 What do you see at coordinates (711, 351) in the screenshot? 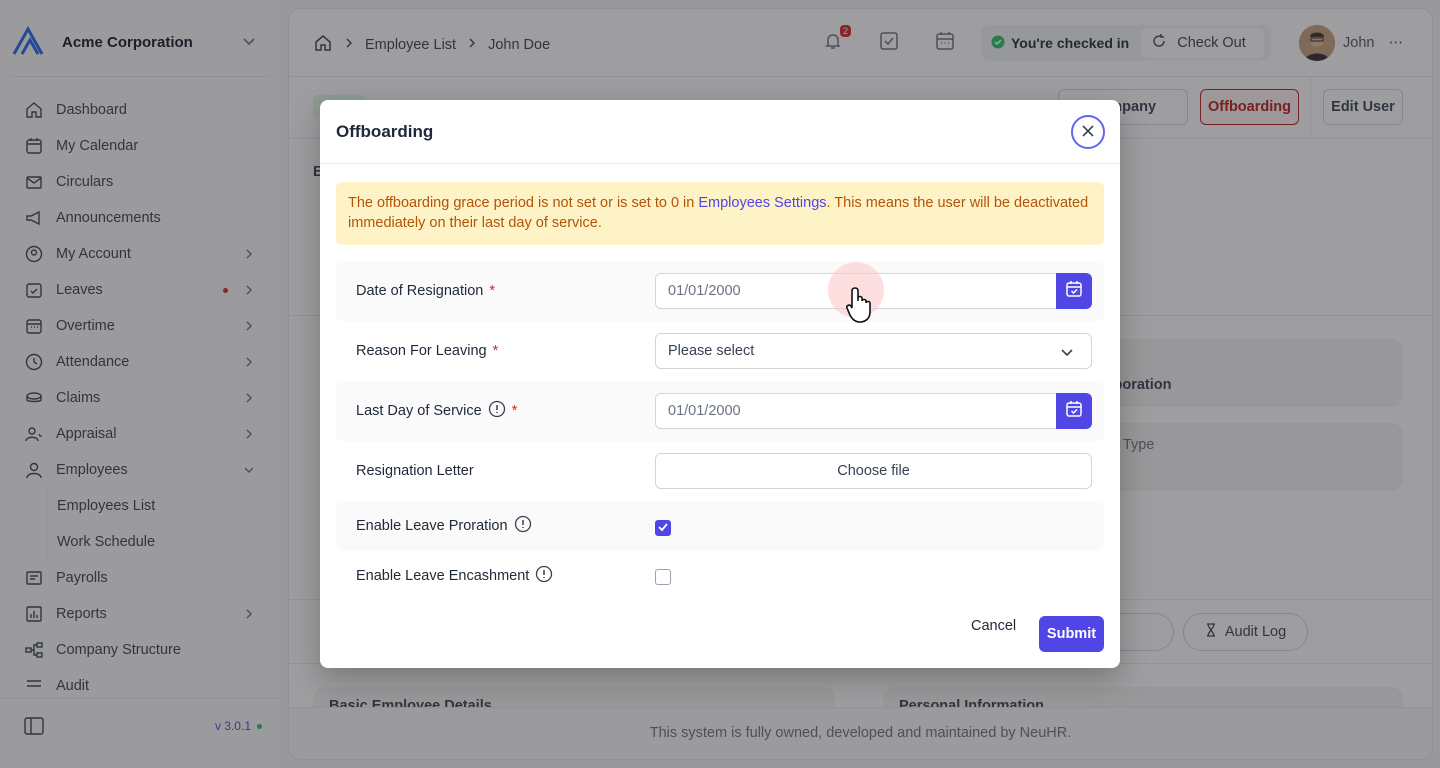
I see `select-value: Please select` at bounding box center [711, 351].